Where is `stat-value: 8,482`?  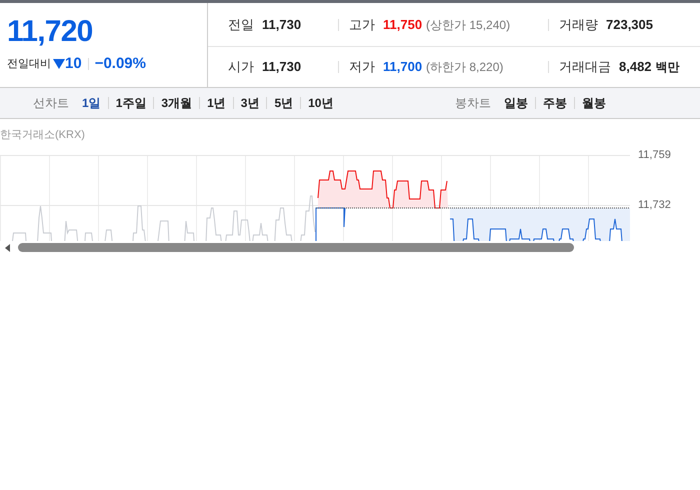 stat-value: 8,482 is located at coordinates (635, 67).